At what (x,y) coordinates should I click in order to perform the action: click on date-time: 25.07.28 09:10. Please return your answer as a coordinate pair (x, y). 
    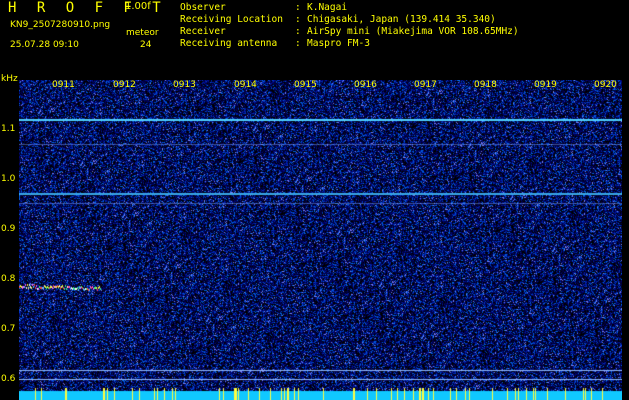
    Looking at the image, I should click on (44, 45).